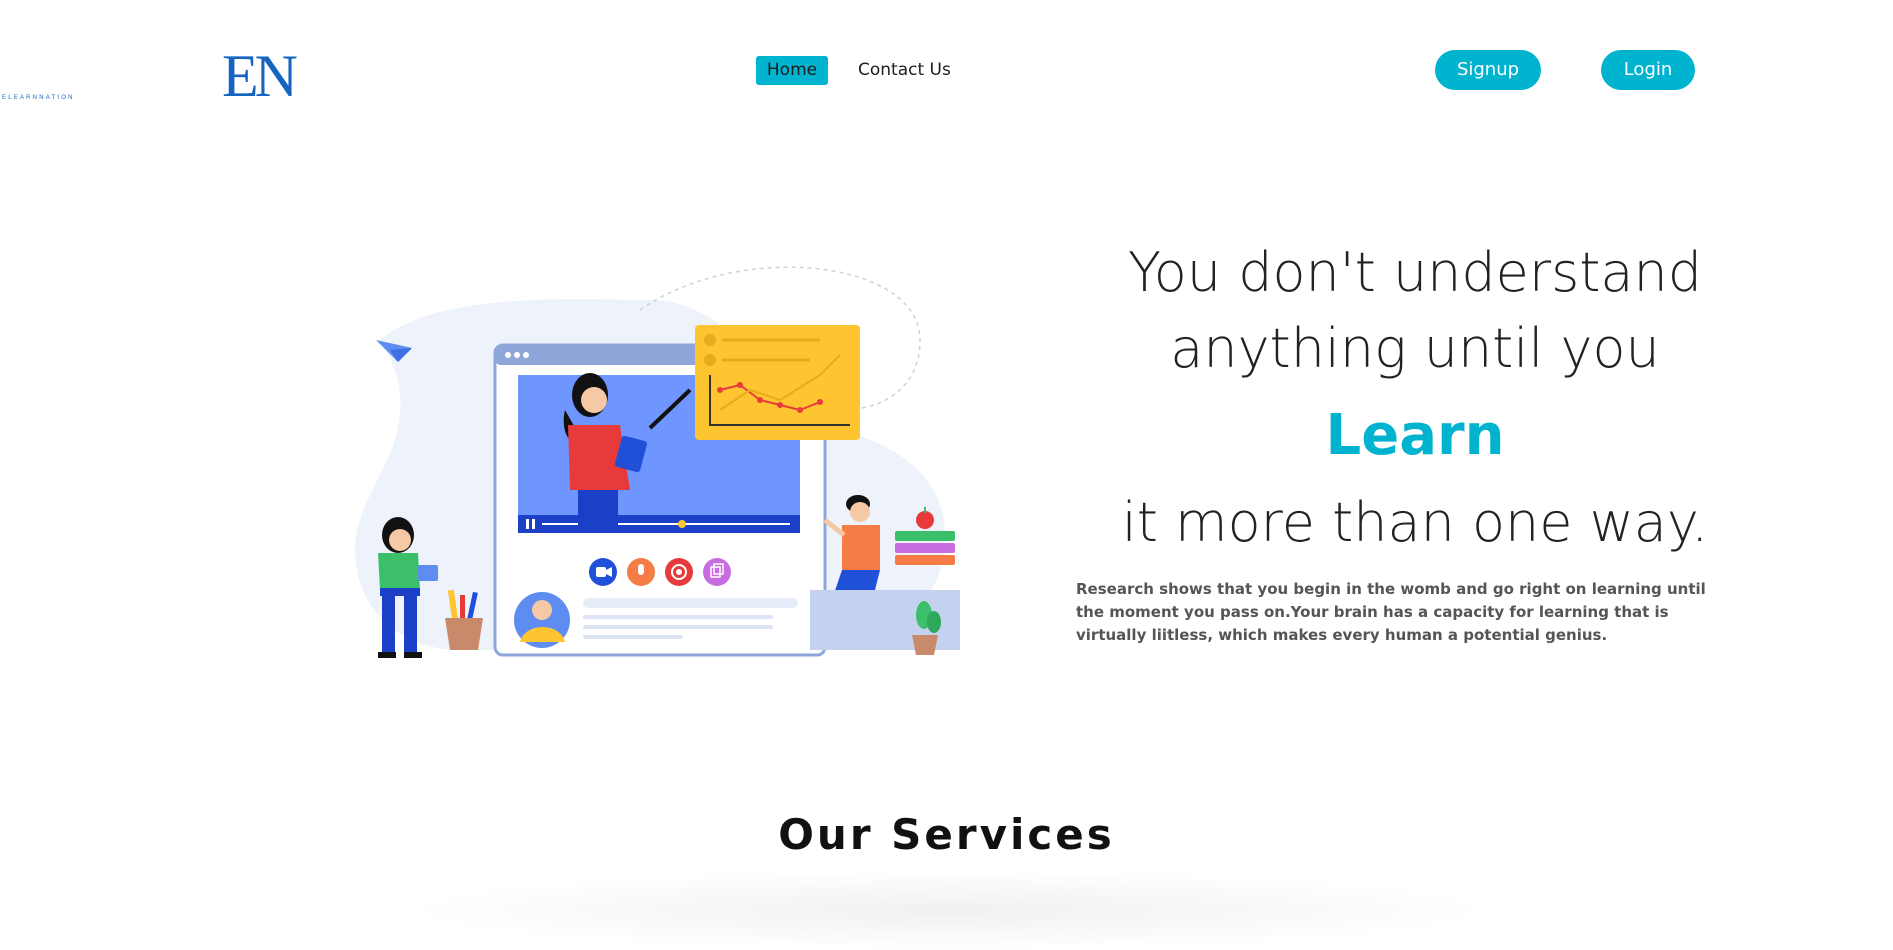  What do you see at coordinates (950, 910) in the screenshot?
I see `services-card-shadow` at bounding box center [950, 910].